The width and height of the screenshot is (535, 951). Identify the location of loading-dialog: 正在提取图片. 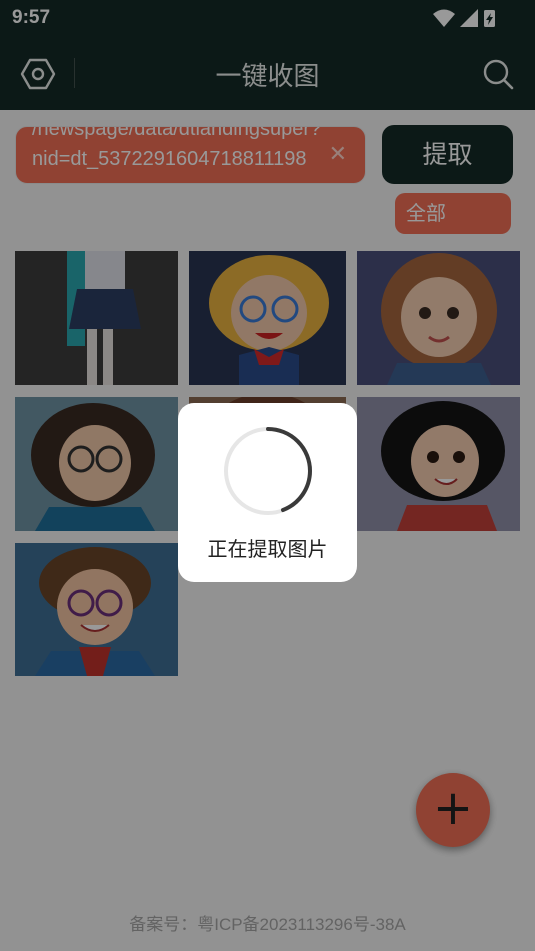
(267, 492).